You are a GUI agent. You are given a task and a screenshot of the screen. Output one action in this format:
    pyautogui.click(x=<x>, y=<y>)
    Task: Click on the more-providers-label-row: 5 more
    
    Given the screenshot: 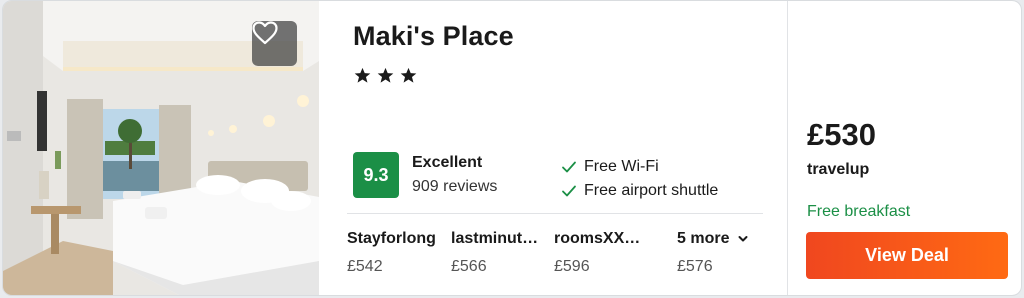 What is the action you would take?
    pyautogui.click(x=722, y=239)
    